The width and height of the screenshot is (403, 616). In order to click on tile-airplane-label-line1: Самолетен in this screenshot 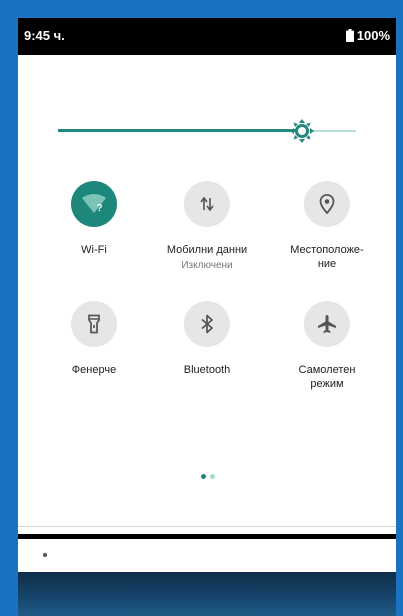, I will do `click(327, 370)`.